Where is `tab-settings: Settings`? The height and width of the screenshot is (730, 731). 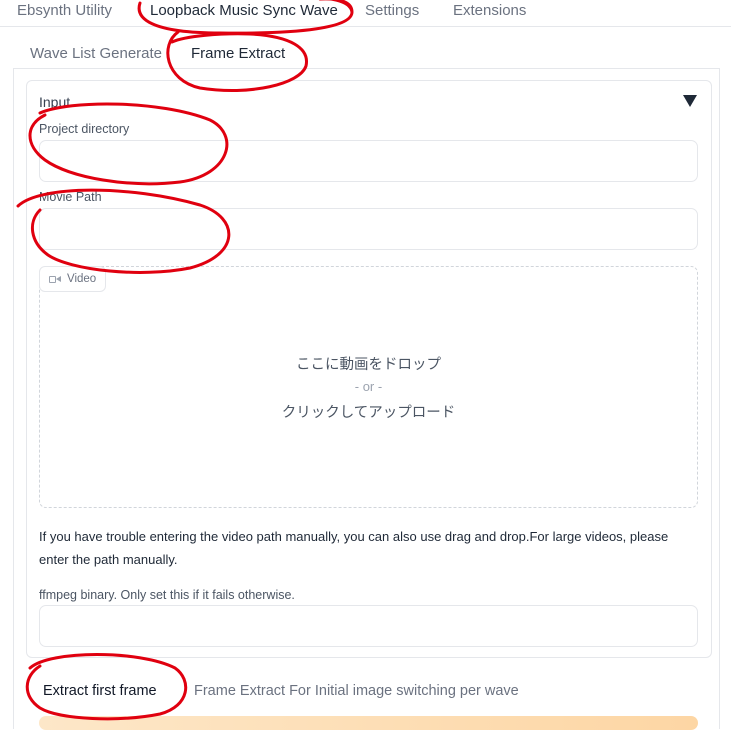
tab-settings: Settings is located at coordinates (392, 10).